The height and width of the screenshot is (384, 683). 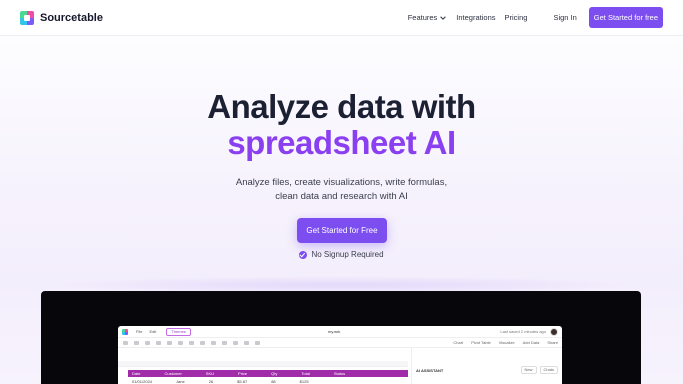 What do you see at coordinates (430, 370) in the screenshot?
I see `ai-panel-title: AI ASSISTANT` at bounding box center [430, 370].